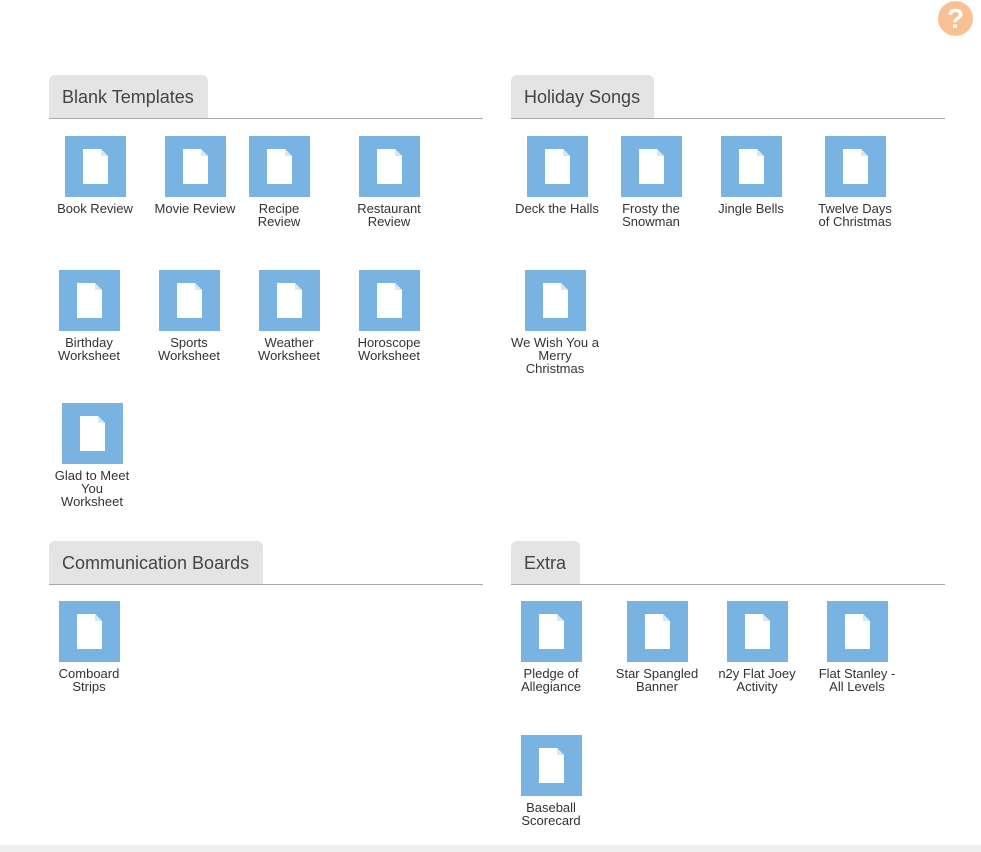 The image size is (981, 852). I want to click on template-item-baseball-scorecard: Baseball Scorecard, so click(551, 781).